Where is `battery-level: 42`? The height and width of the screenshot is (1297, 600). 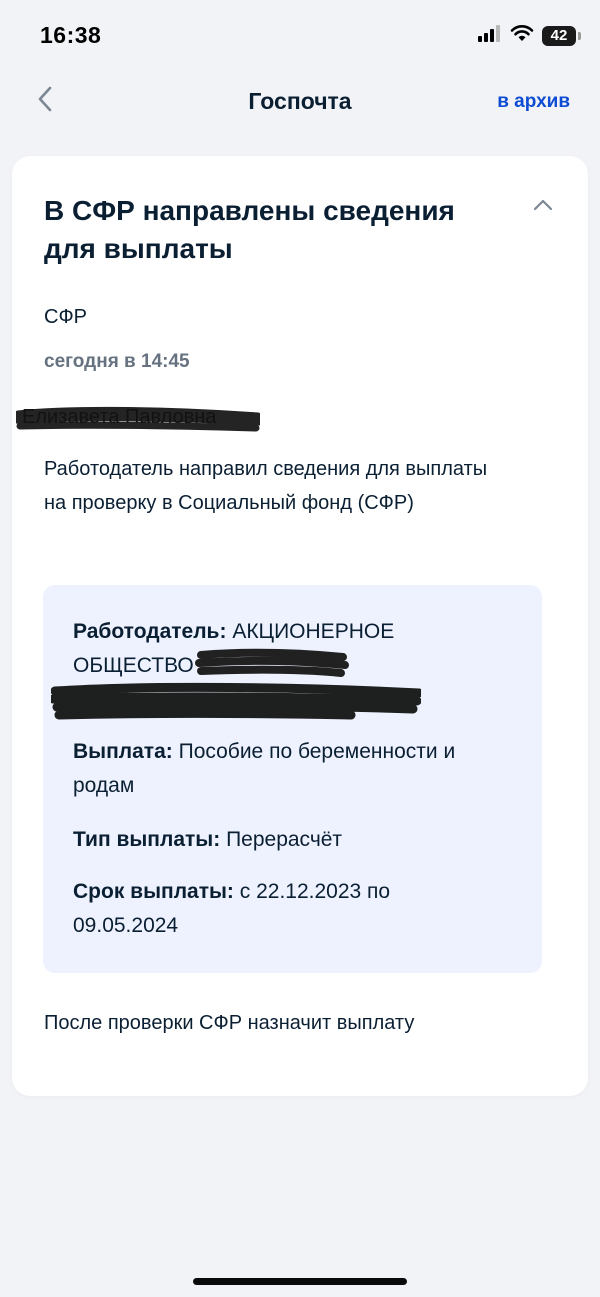 battery-level: 42 is located at coordinates (559, 35).